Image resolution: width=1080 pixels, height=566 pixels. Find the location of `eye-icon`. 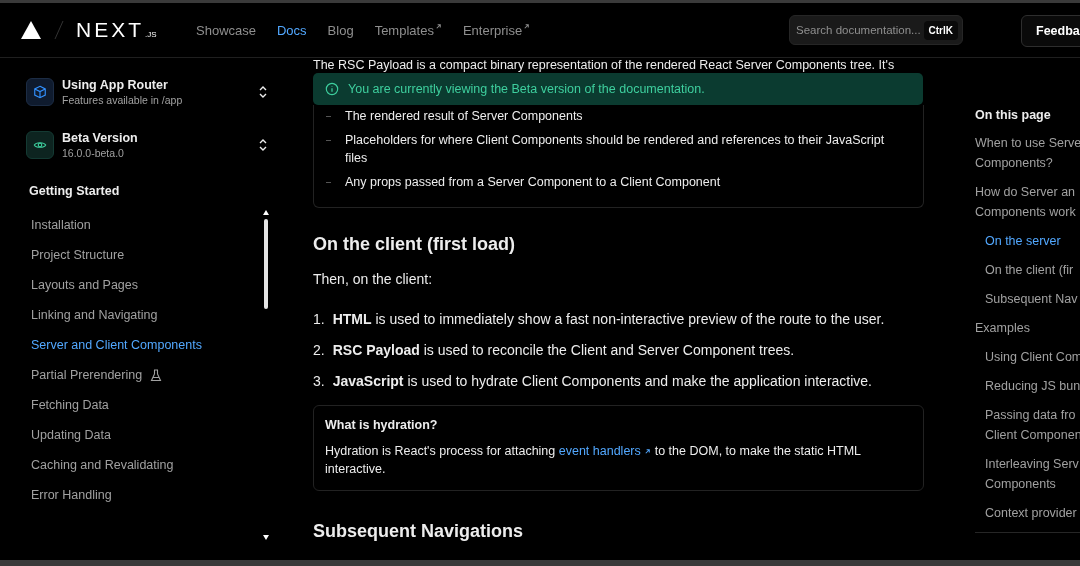

eye-icon is located at coordinates (40, 145).